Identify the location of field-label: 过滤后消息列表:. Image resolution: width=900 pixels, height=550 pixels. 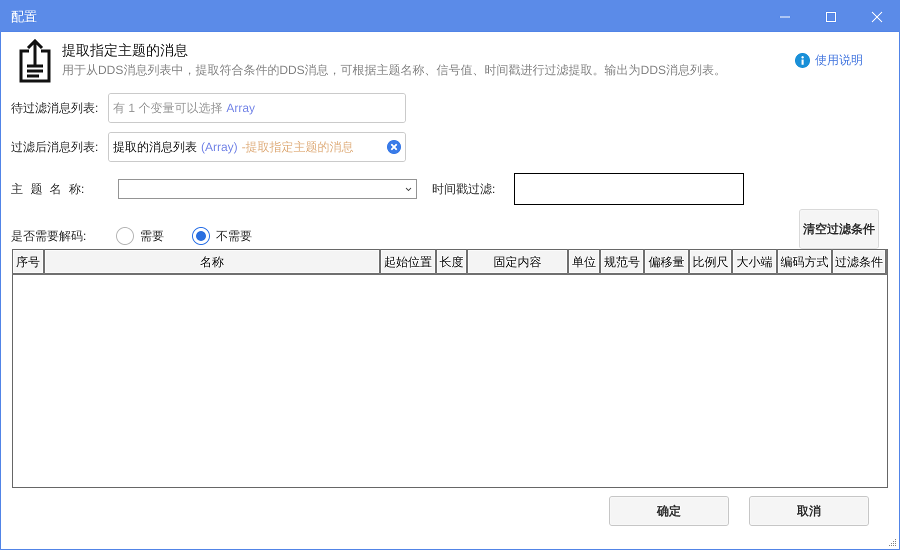
(55, 147).